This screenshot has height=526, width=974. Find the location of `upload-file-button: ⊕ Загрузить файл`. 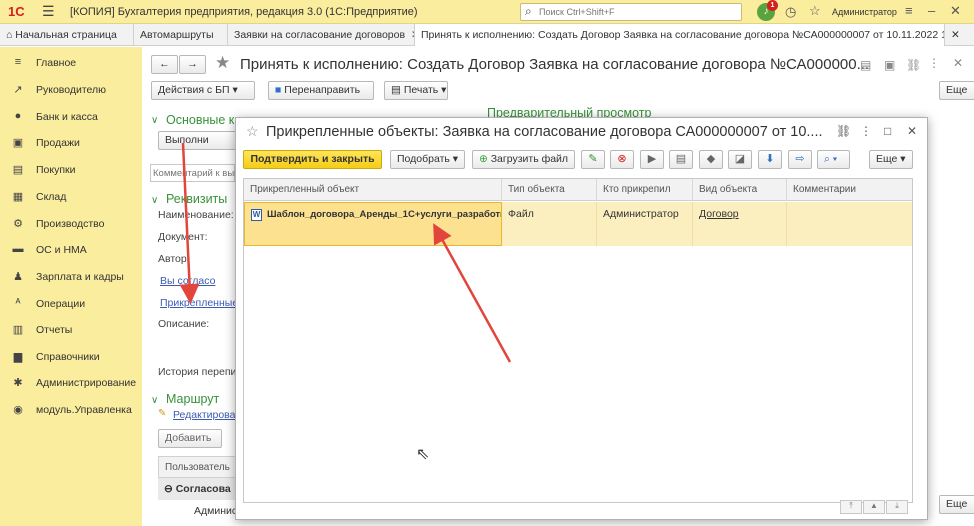

upload-file-button: ⊕ Загрузить файл is located at coordinates (523, 159).